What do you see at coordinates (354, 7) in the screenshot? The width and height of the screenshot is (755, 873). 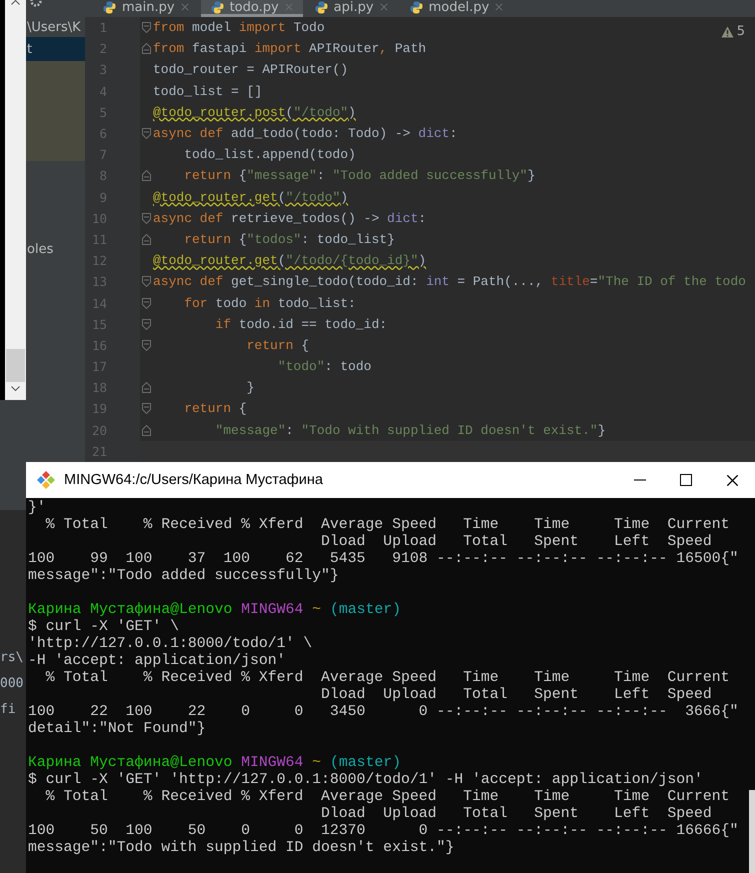 I see `tab-label: api.py` at bounding box center [354, 7].